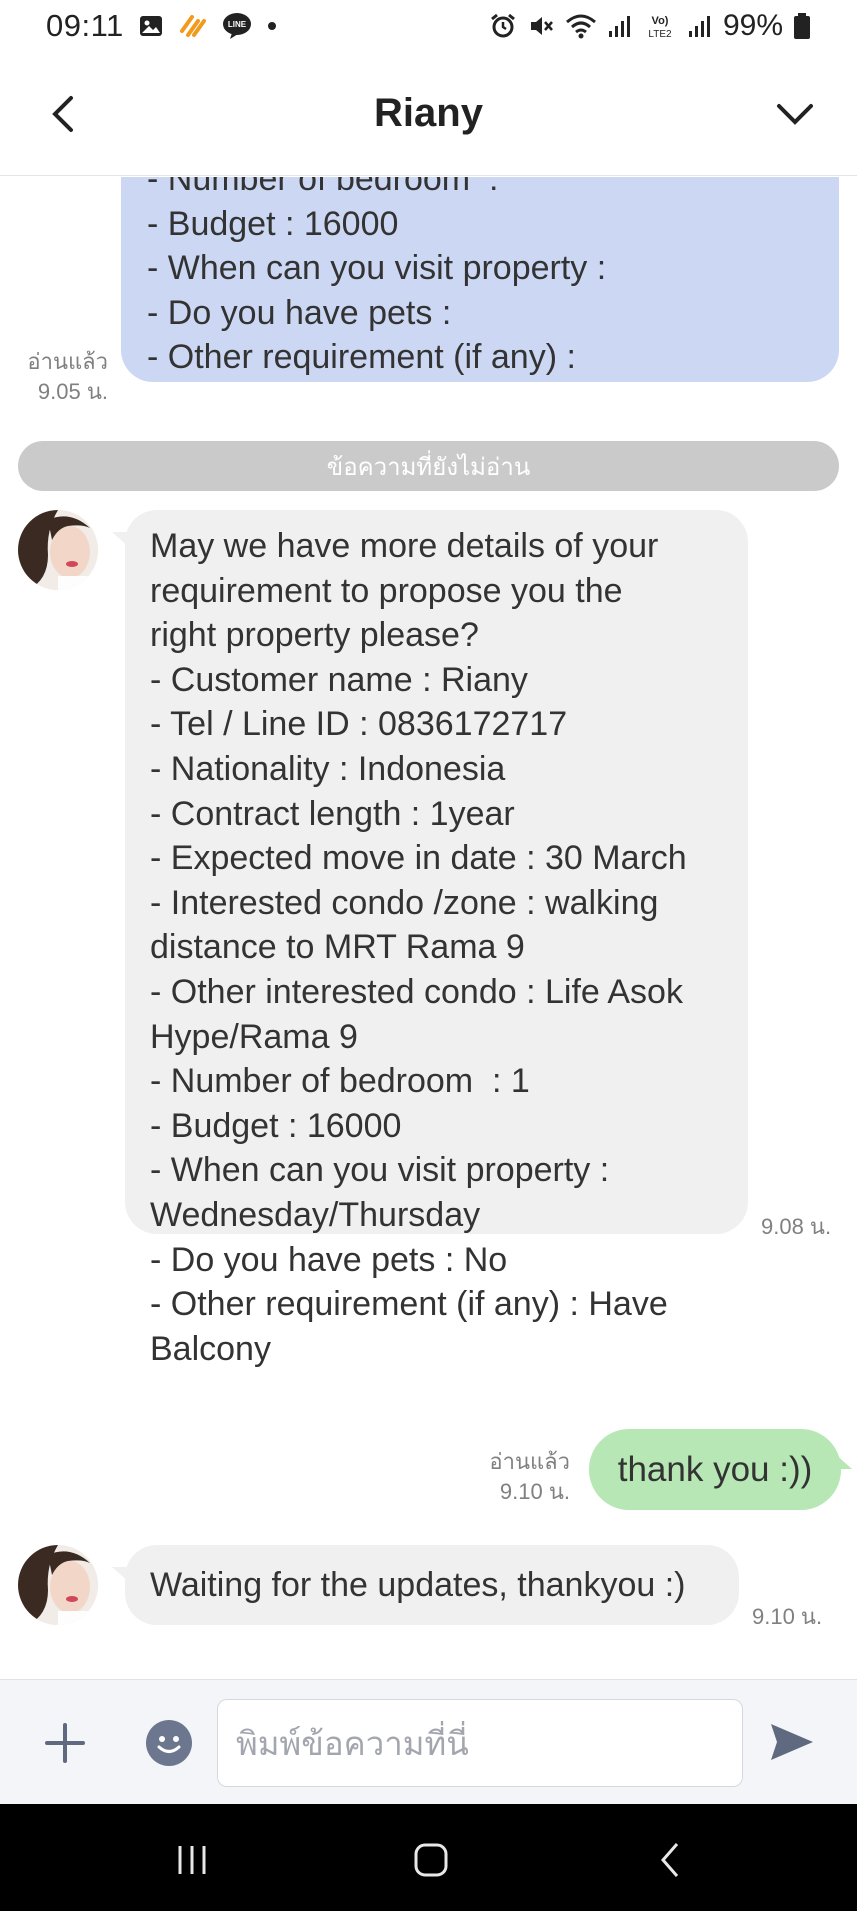  I want to click on message-line: - Do you have pets :, so click(299, 312).